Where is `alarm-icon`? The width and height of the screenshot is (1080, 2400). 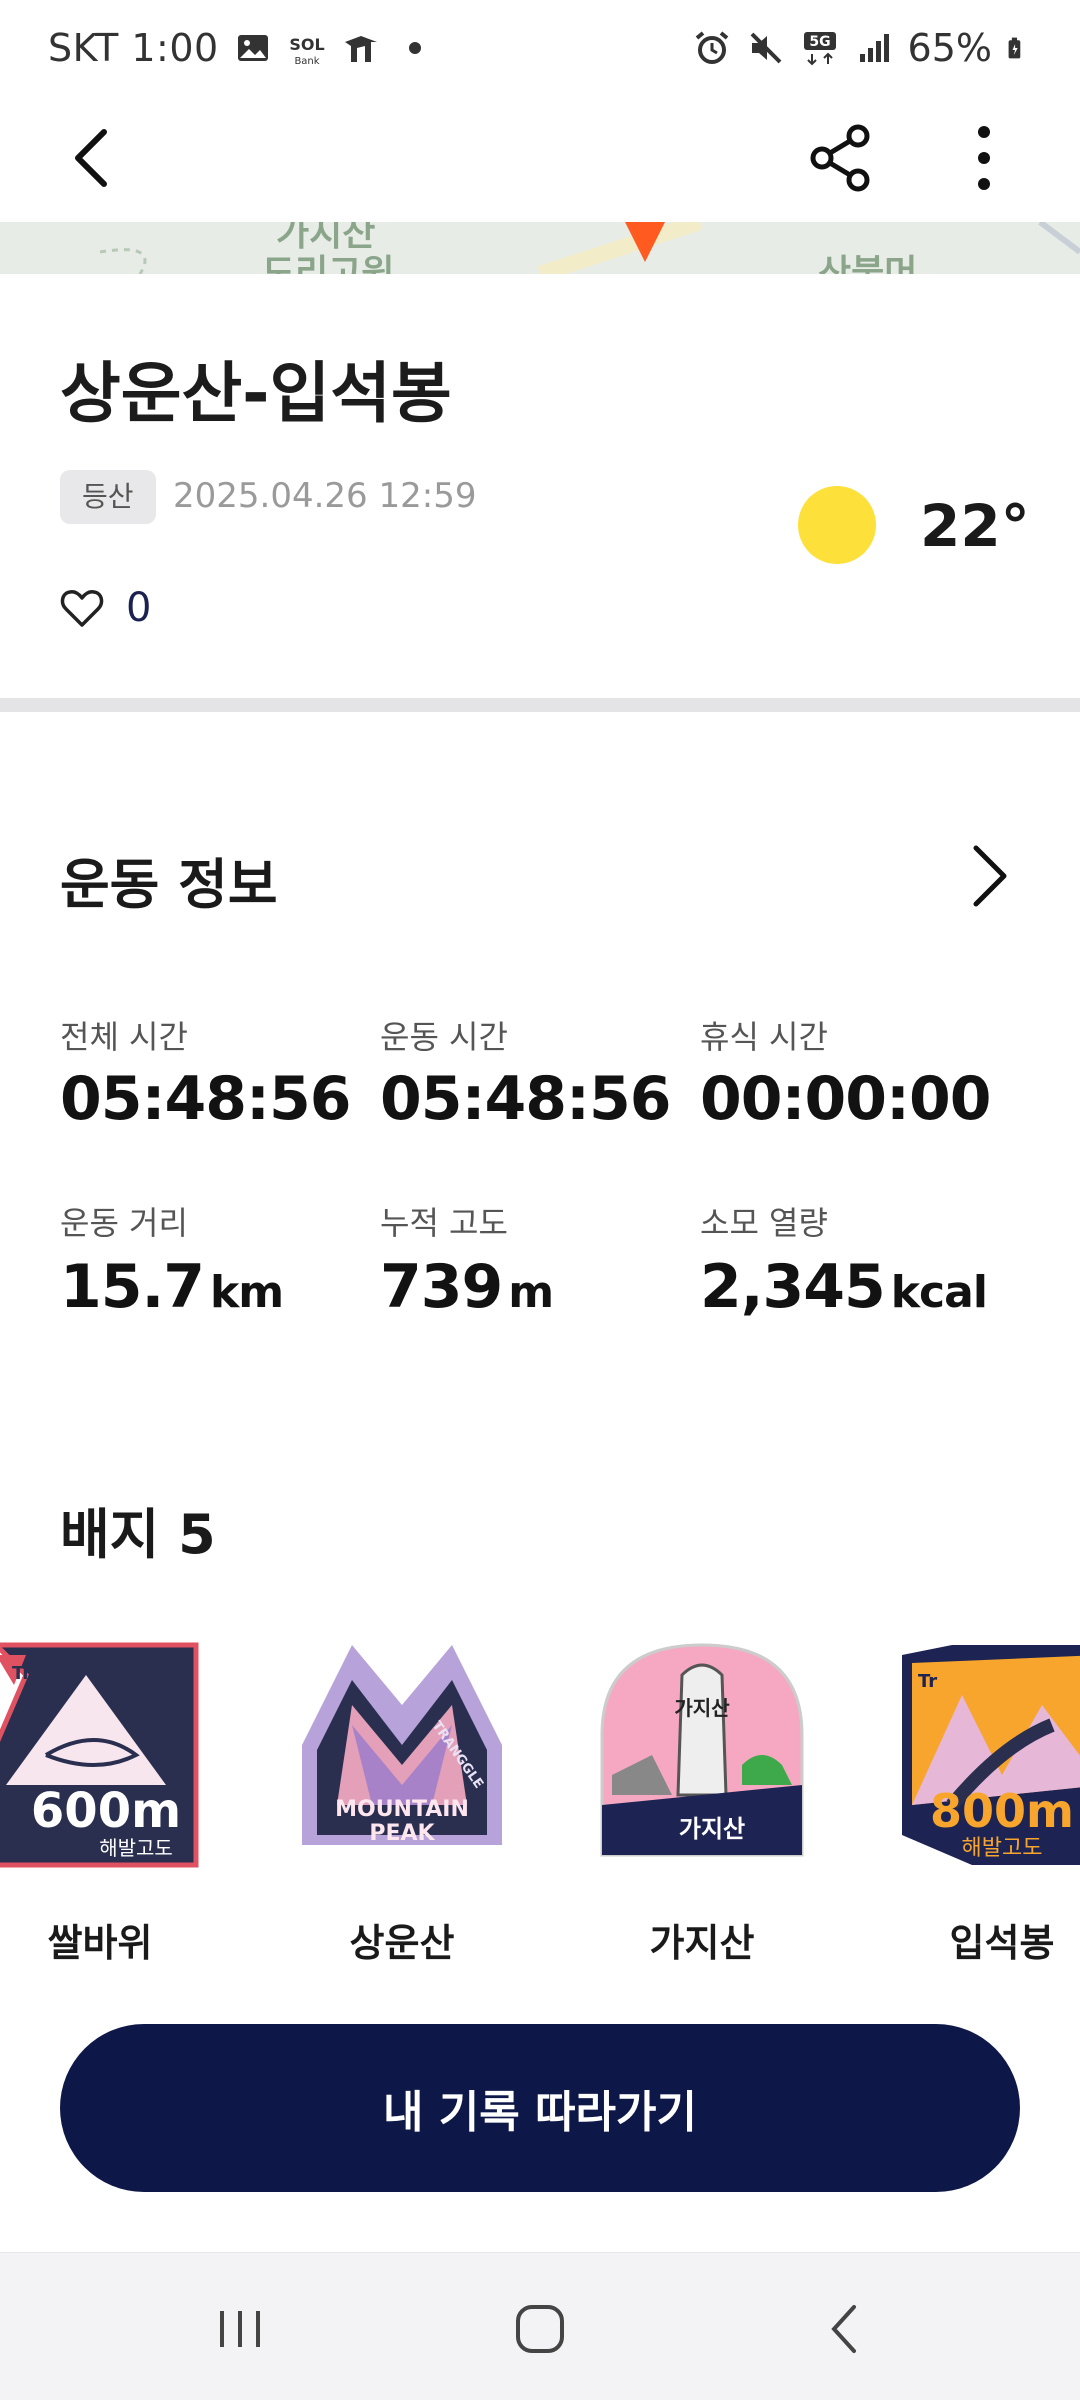 alarm-icon is located at coordinates (711, 47).